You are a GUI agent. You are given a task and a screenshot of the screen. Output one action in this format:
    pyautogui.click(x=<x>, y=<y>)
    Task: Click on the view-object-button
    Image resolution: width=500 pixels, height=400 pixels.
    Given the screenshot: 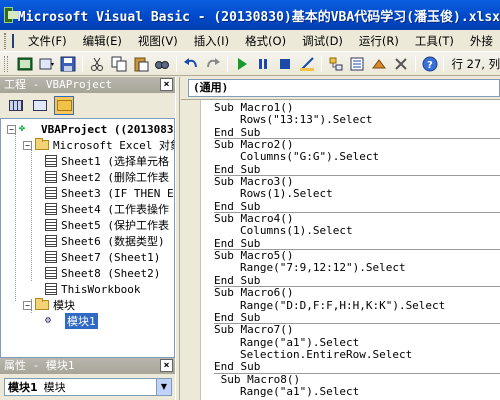 What is the action you would take?
    pyautogui.click(x=40, y=105)
    